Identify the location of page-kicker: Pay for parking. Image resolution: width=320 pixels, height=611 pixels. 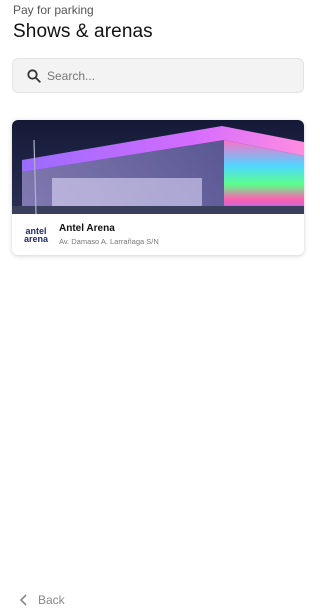
(53, 10).